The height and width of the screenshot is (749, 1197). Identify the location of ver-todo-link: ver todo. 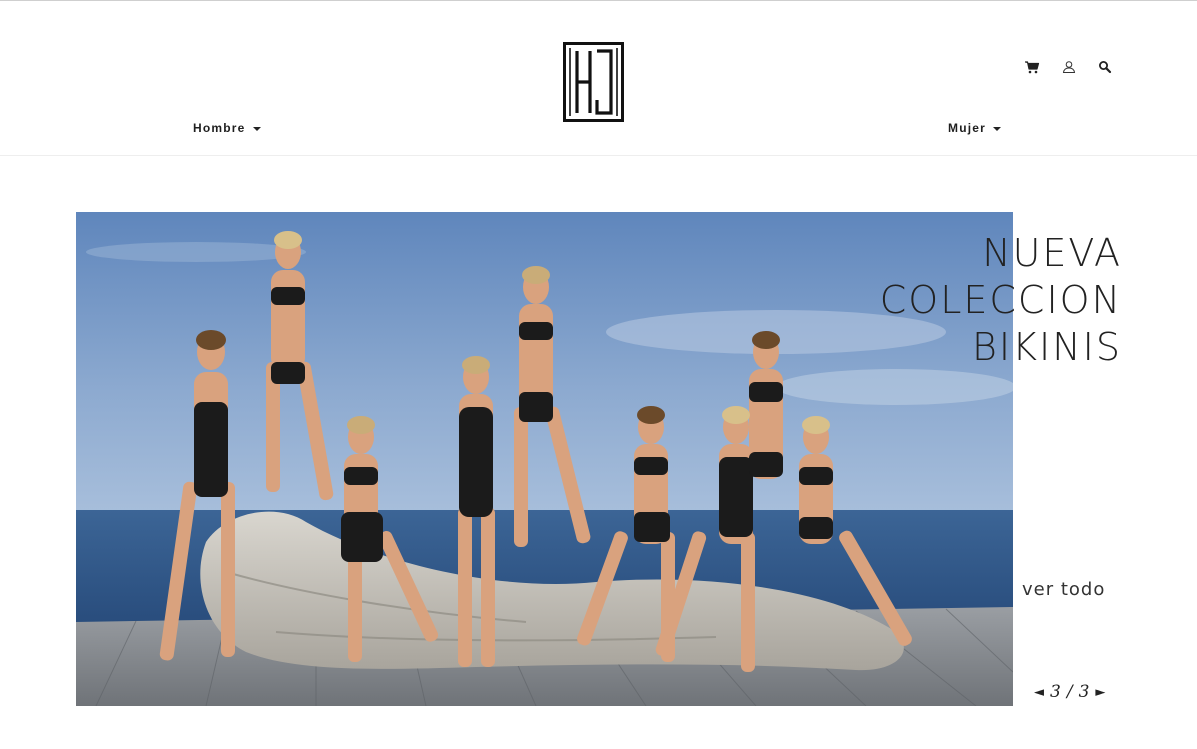
(1063, 589).